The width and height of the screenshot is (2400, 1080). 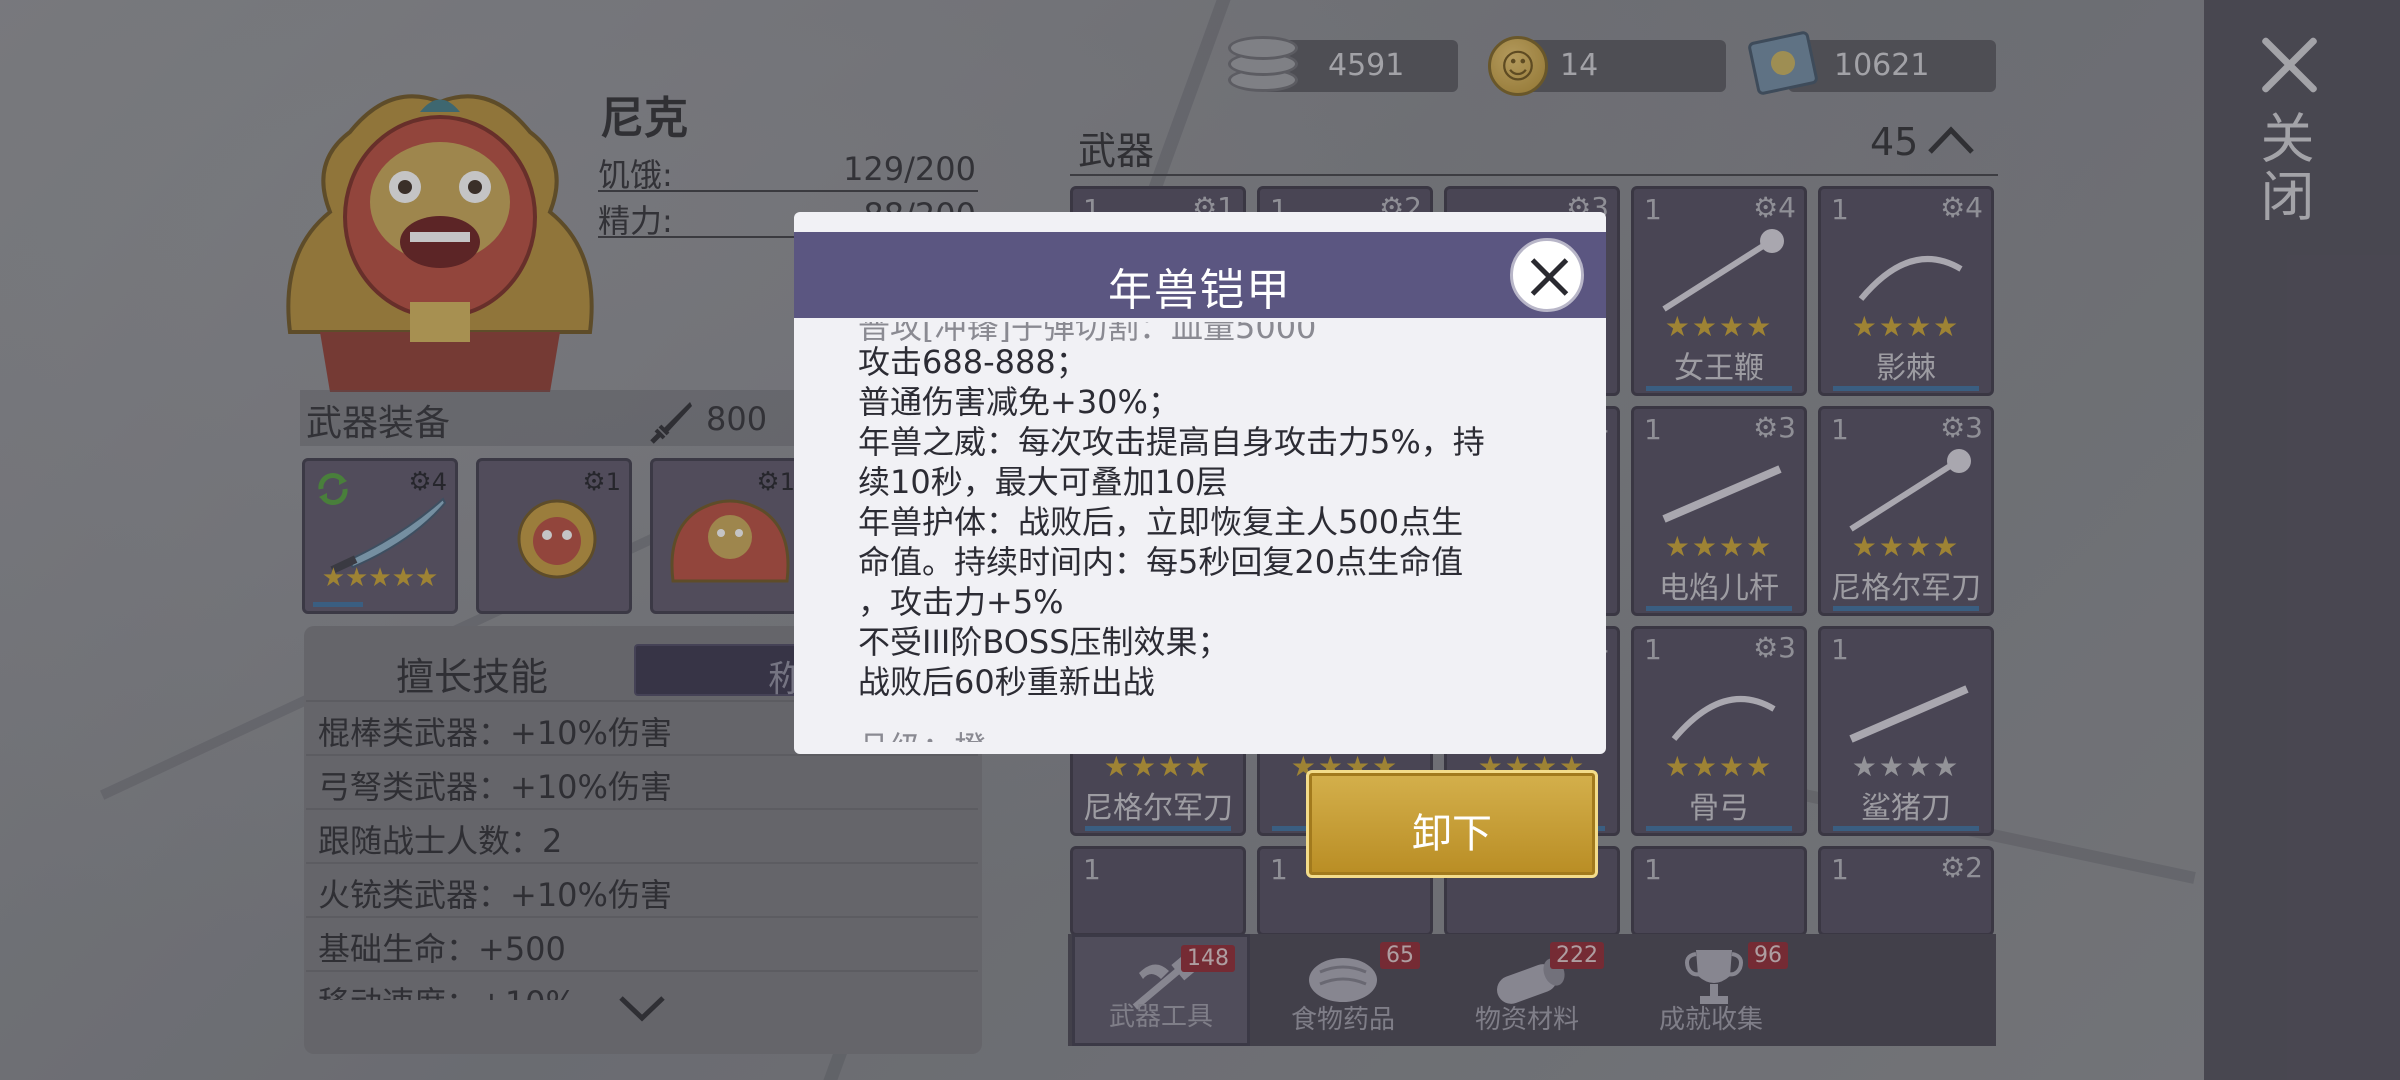 What do you see at coordinates (439, 482) in the screenshot?
I see `slot-gear-level: 4` at bounding box center [439, 482].